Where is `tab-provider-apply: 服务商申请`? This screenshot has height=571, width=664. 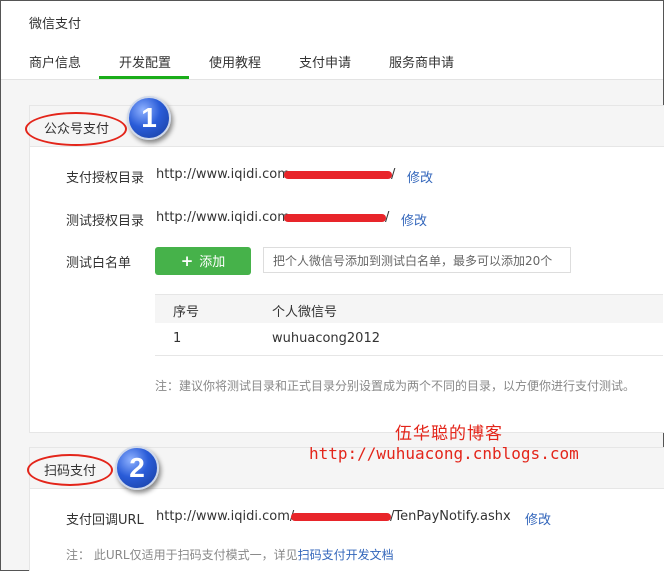 tab-provider-apply: 服务商申请 is located at coordinates (421, 61).